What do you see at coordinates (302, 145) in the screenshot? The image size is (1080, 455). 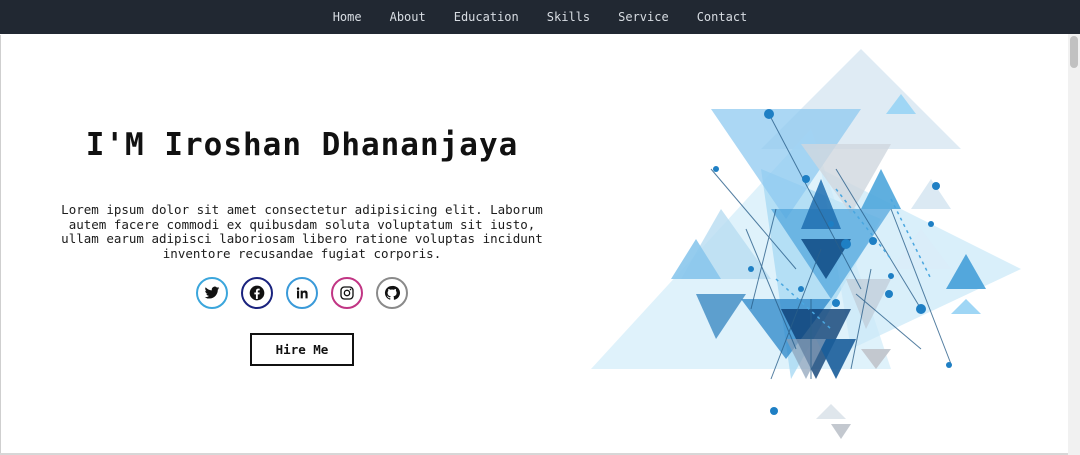 I see `hero-title: I'M Iroshan Dhananjaya` at bounding box center [302, 145].